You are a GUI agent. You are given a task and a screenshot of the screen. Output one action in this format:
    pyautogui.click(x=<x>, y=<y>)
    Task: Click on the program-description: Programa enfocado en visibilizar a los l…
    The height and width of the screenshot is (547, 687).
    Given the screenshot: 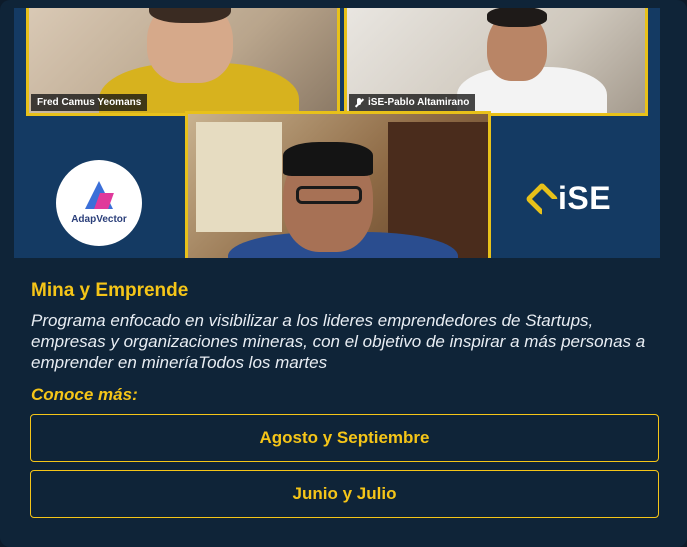 What is the action you would take?
    pyautogui.click(x=338, y=341)
    